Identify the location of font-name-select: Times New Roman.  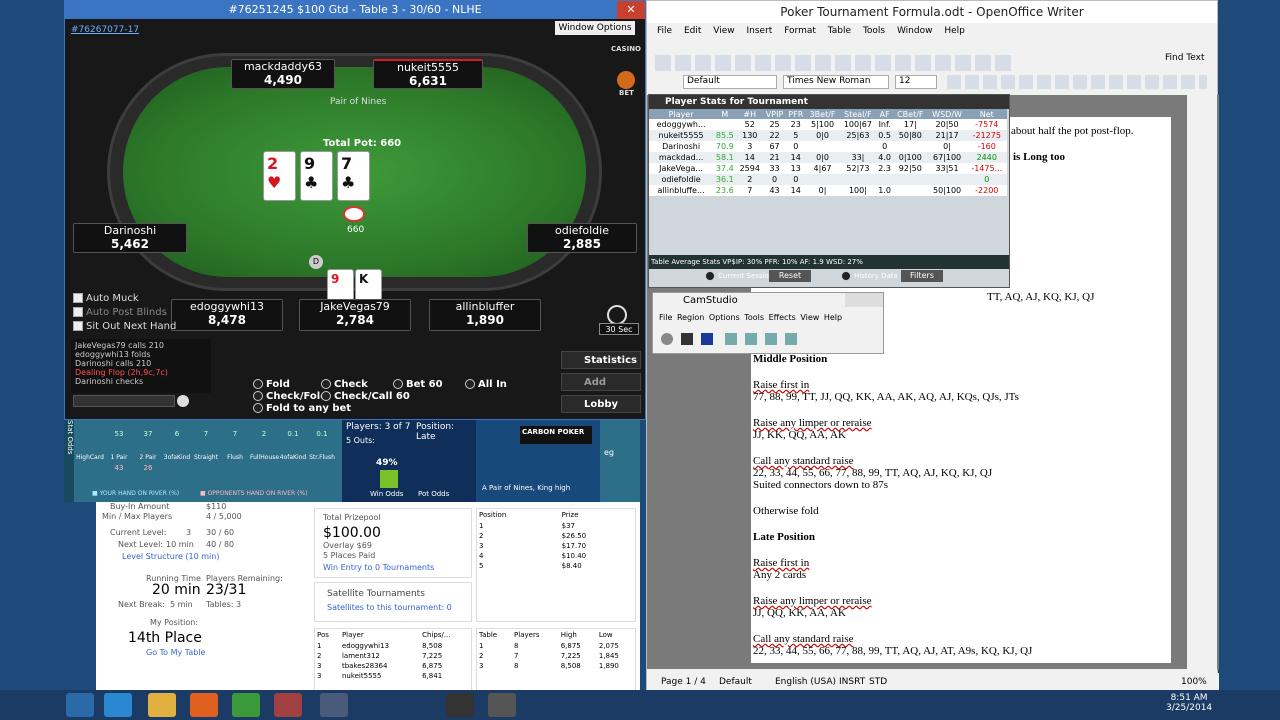
(836, 82).